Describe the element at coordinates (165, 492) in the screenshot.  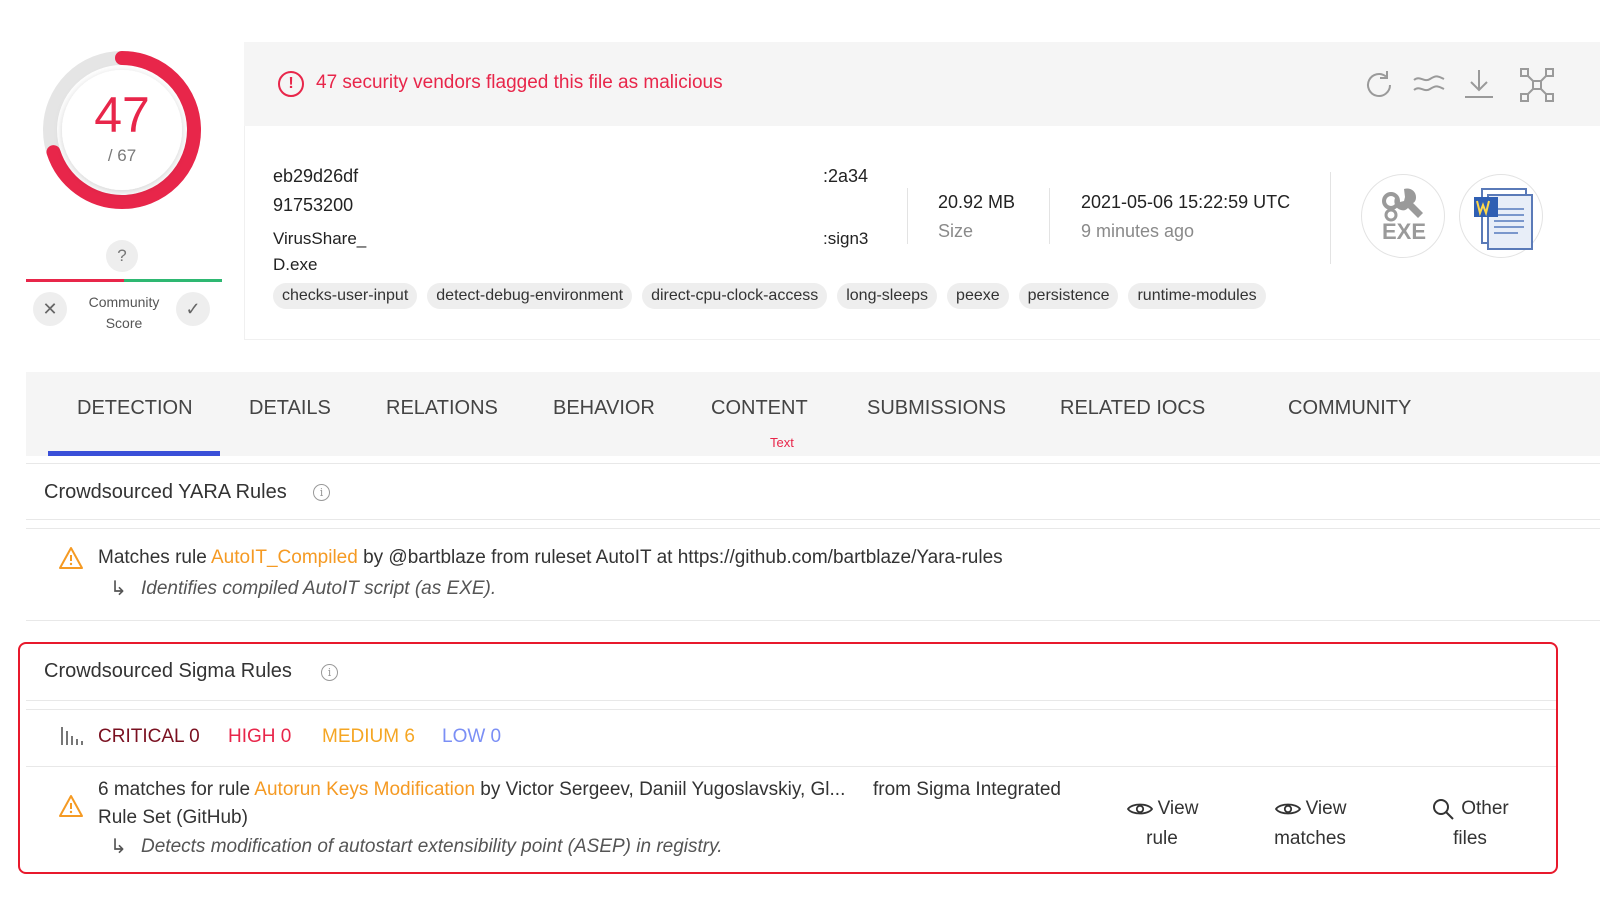
I see `yara-section-title: Crowdsourced YARA Rules` at that location.